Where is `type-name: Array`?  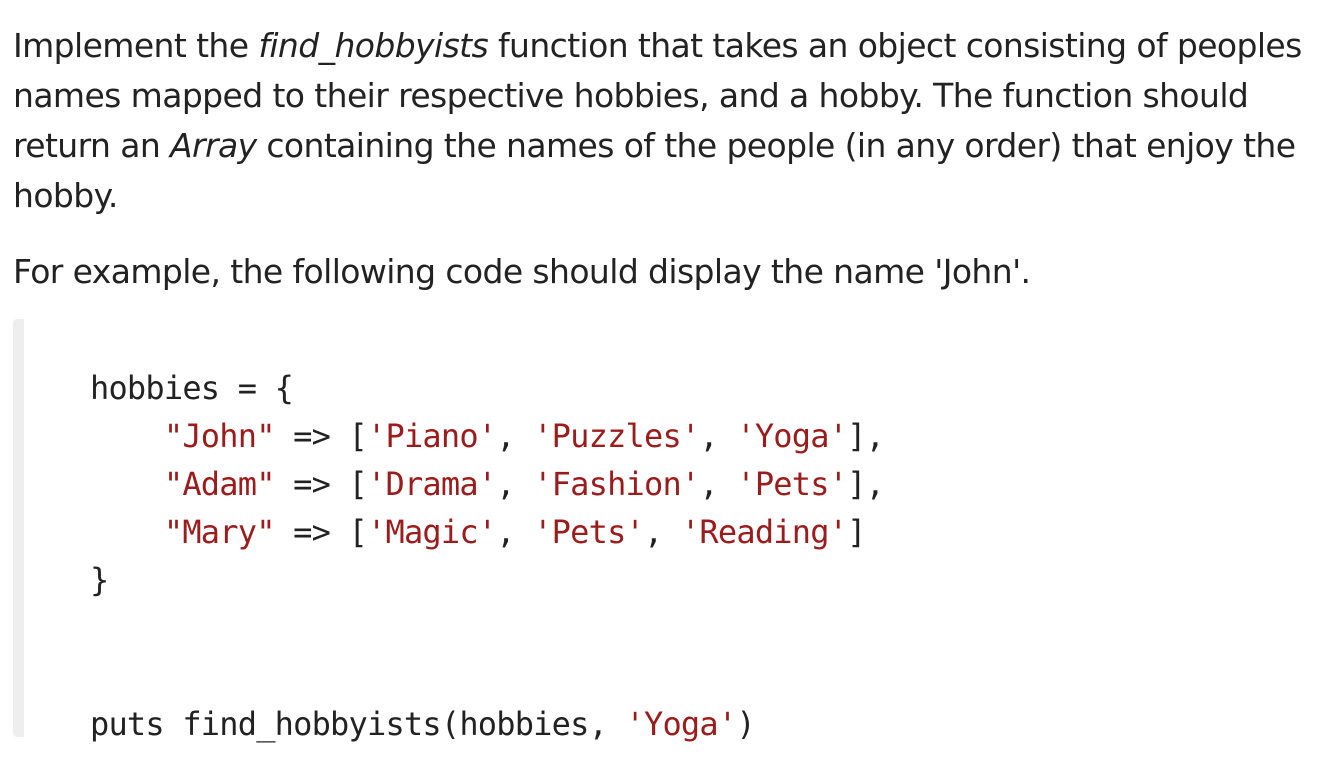 type-name: Array is located at coordinates (213, 145).